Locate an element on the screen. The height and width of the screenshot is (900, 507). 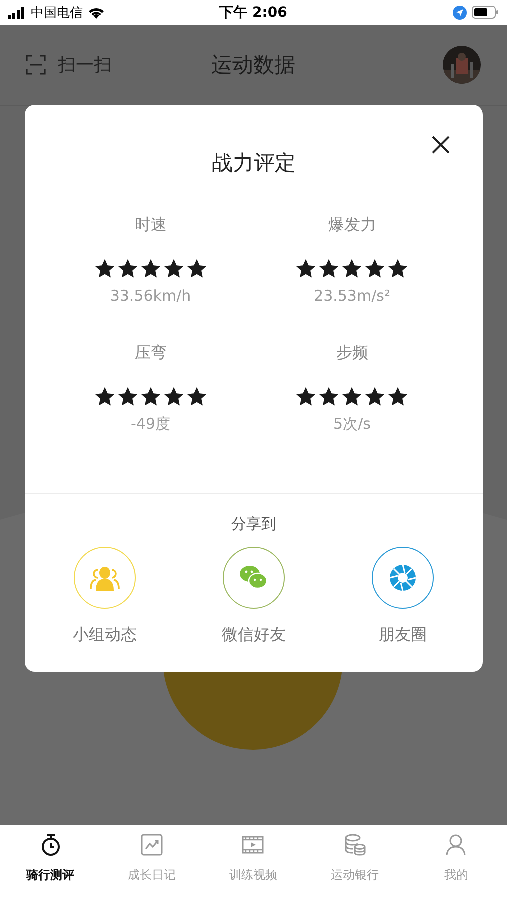
share-label: 小组动态 is located at coordinates (105, 635).